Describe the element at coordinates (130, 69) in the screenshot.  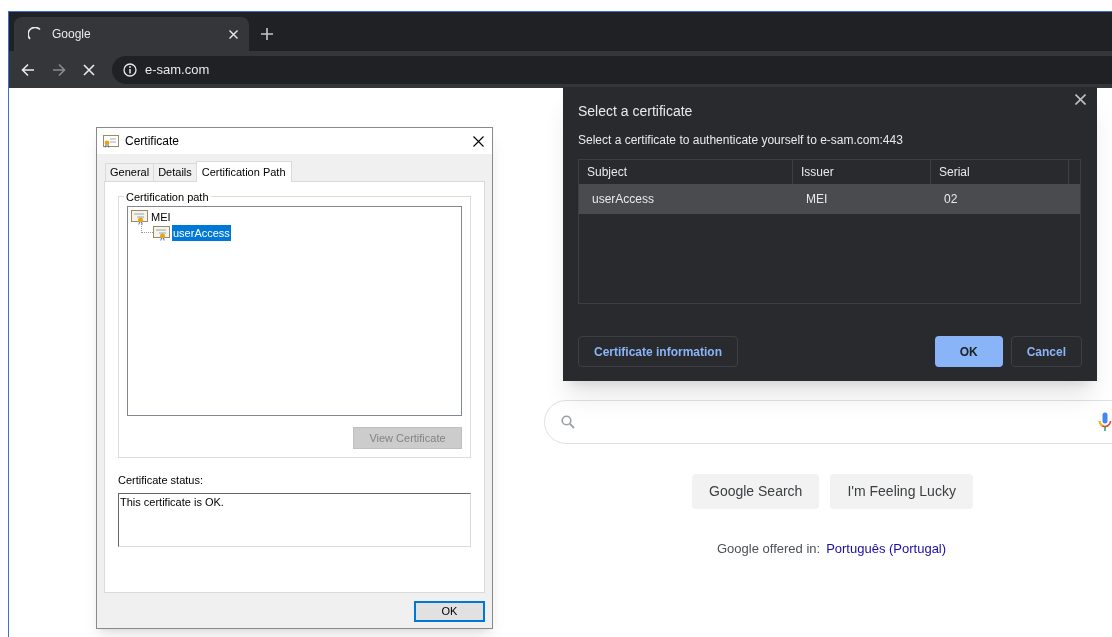
I see `info-icon` at that location.